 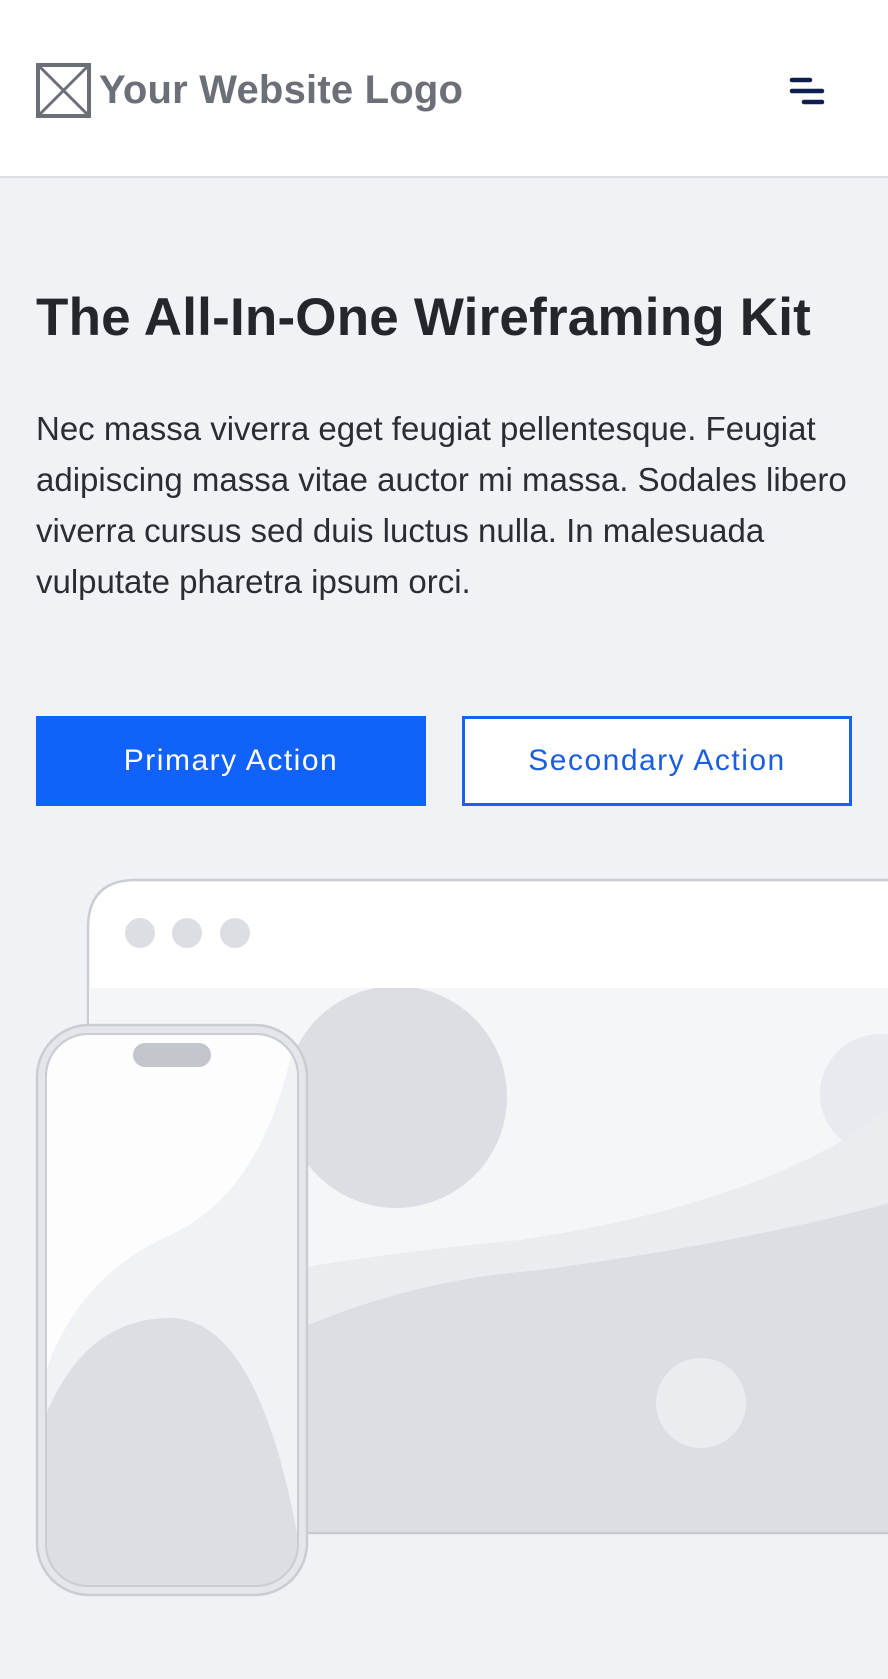 What do you see at coordinates (172, 1310) in the screenshot?
I see `mobile-phone-icon` at bounding box center [172, 1310].